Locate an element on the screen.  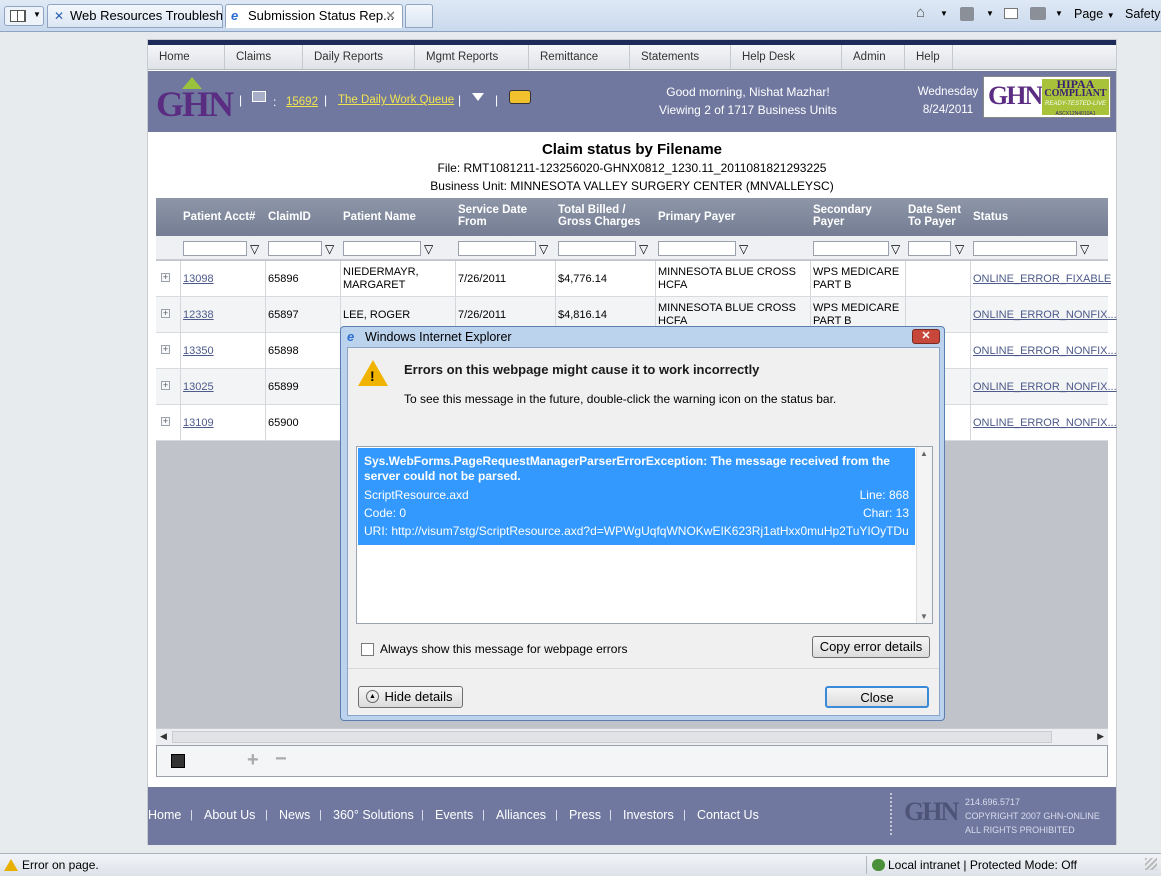
filter-input-service-date is located at coordinates (497, 248).